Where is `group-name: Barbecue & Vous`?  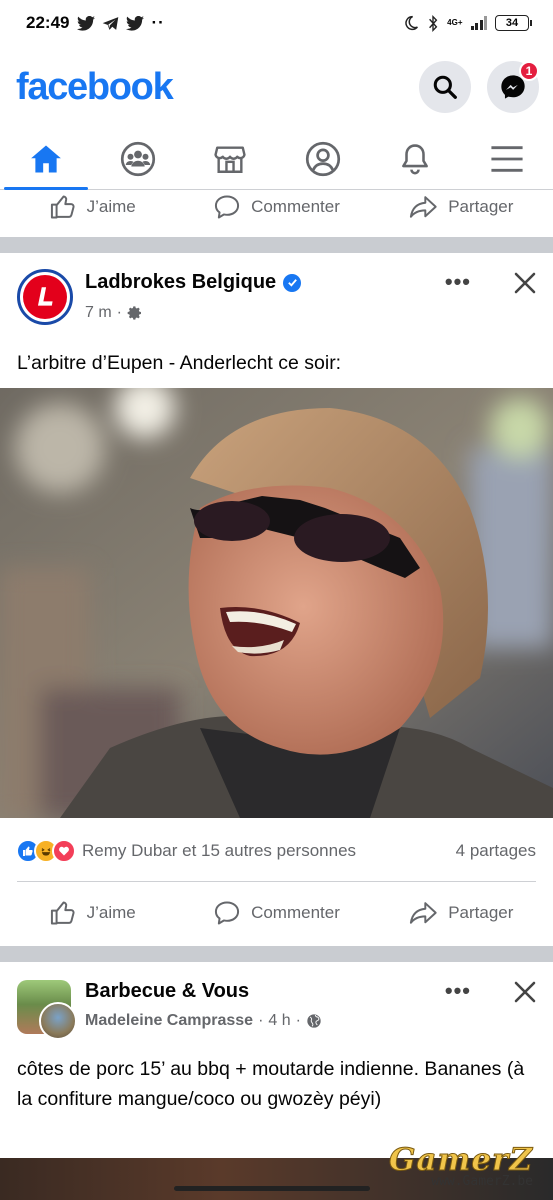 group-name: Barbecue & Vous is located at coordinates (167, 991).